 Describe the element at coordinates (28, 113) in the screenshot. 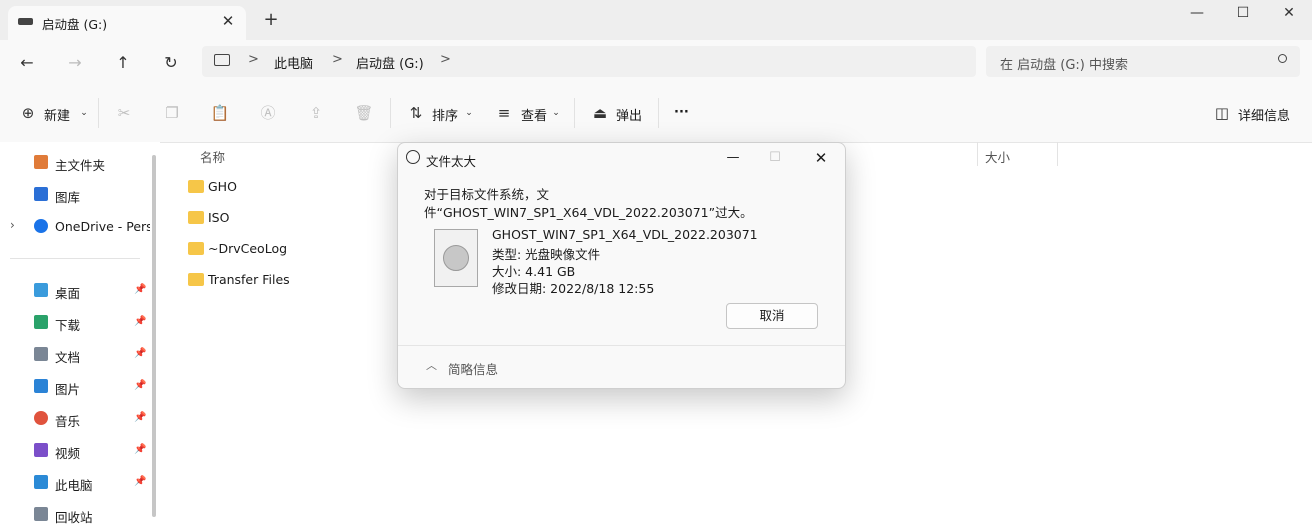

I see `plus-circle-icon: ⊕` at that location.